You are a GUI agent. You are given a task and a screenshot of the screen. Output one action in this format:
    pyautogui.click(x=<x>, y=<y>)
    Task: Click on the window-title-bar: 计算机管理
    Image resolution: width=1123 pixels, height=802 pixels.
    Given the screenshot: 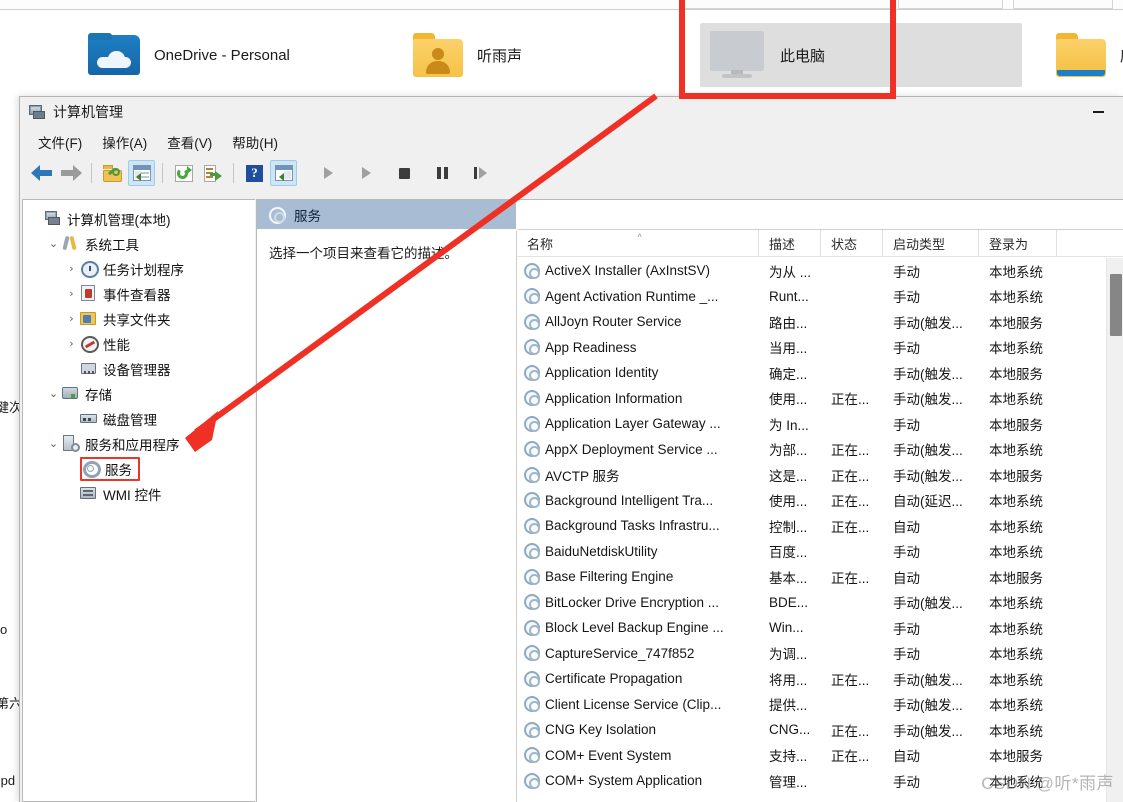 What is the action you would take?
    pyautogui.click(x=571, y=112)
    